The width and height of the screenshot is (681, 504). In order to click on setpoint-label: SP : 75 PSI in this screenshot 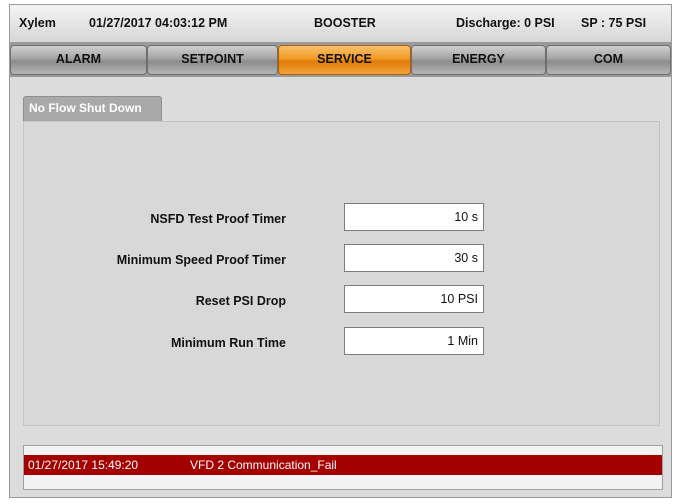, I will do `click(614, 23)`.